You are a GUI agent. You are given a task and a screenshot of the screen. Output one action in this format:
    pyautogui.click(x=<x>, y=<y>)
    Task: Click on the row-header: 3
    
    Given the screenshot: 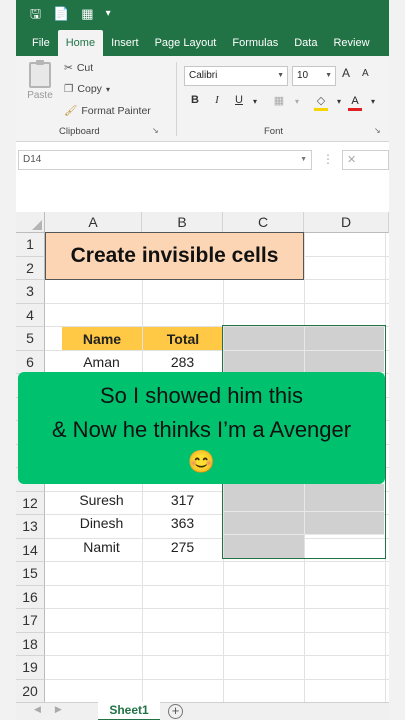 What is the action you would take?
    pyautogui.click(x=30, y=292)
    